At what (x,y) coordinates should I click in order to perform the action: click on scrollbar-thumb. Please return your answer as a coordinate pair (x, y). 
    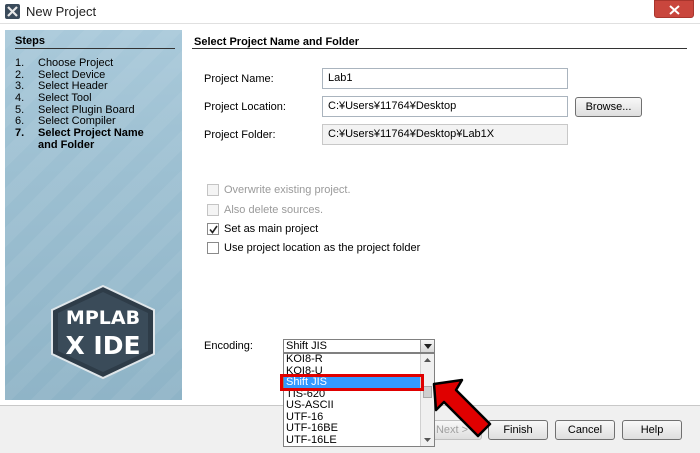
    Looking at the image, I should click on (427, 392).